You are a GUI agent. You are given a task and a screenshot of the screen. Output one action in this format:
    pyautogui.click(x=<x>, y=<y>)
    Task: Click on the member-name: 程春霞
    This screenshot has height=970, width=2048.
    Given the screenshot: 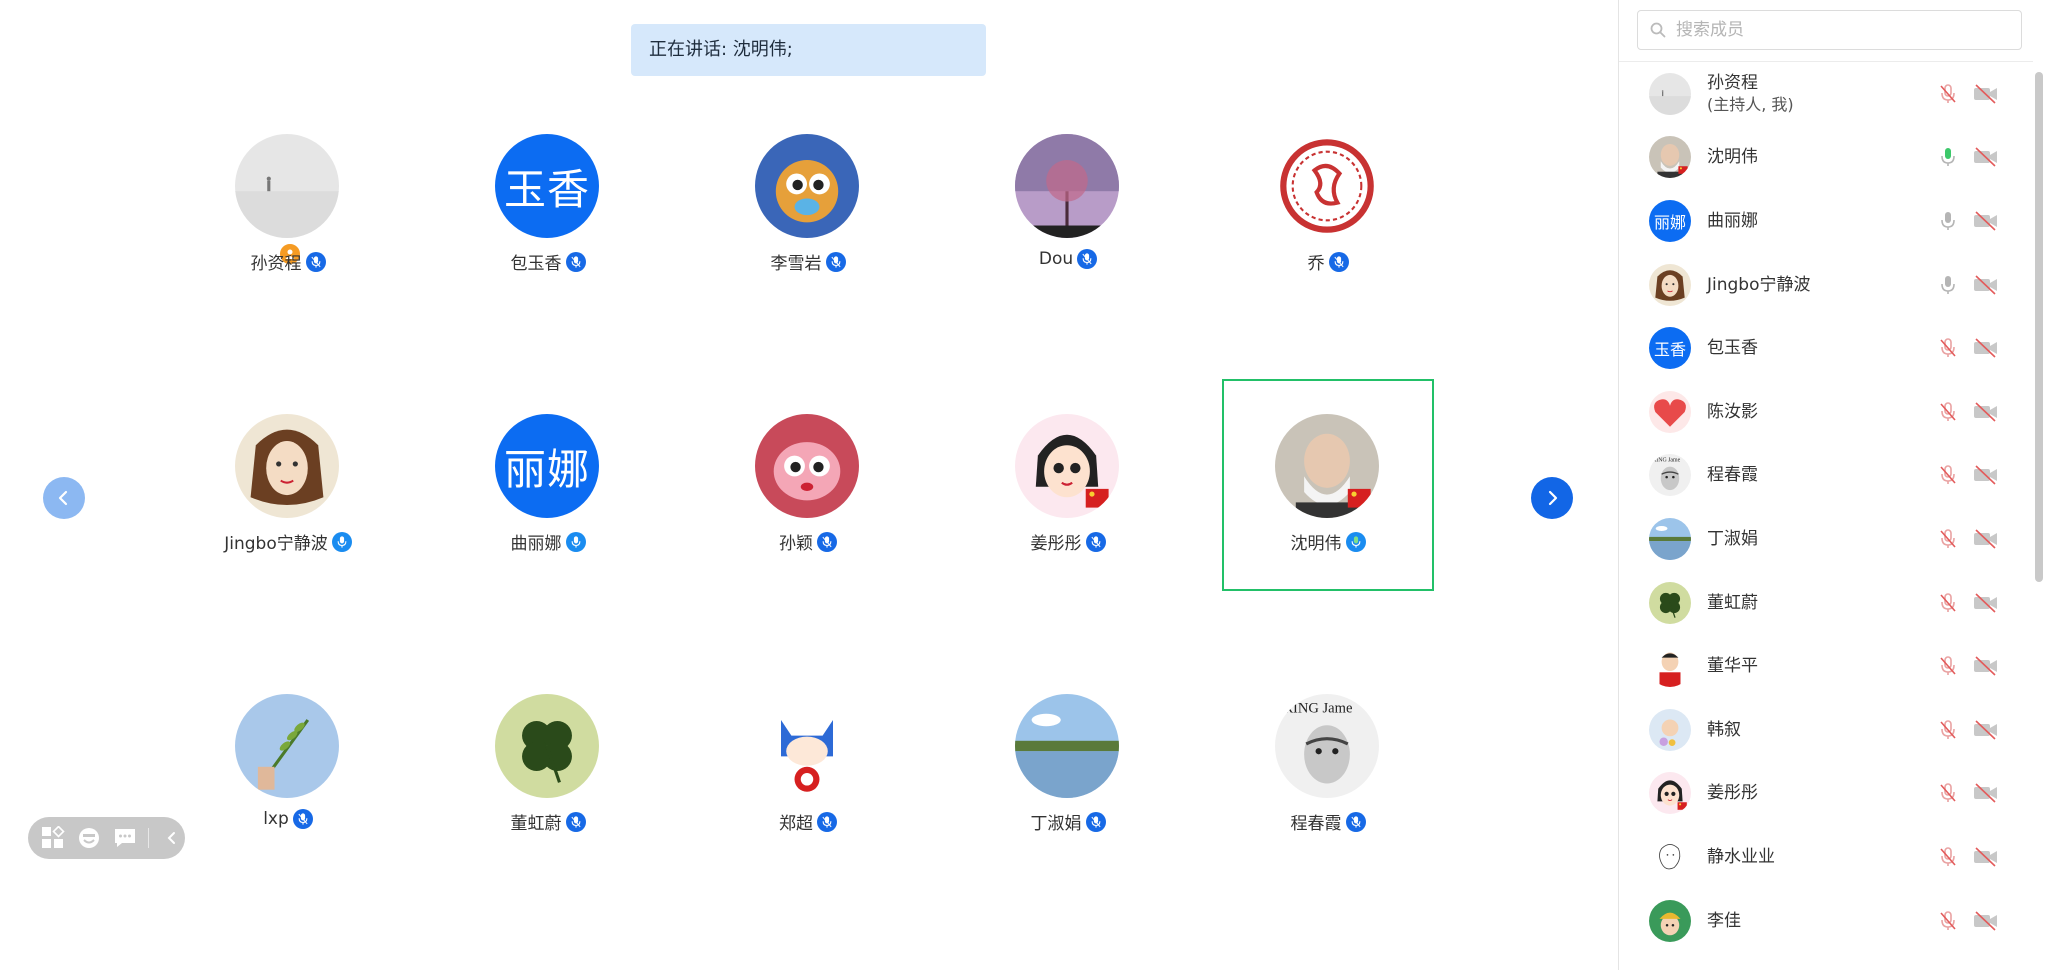 What is the action you would take?
    pyautogui.click(x=1732, y=475)
    